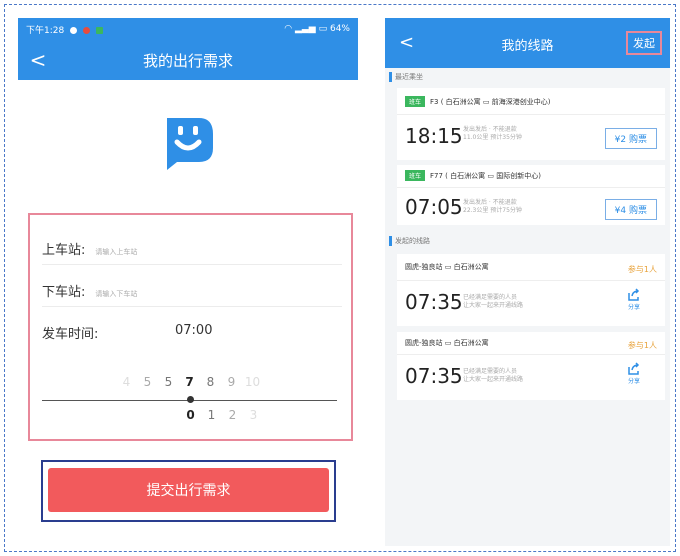 This screenshot has width=680, height=556. Describe the element at coordinates (339, 29) in the screenshot. I see `battery-level: 64%` at that location.